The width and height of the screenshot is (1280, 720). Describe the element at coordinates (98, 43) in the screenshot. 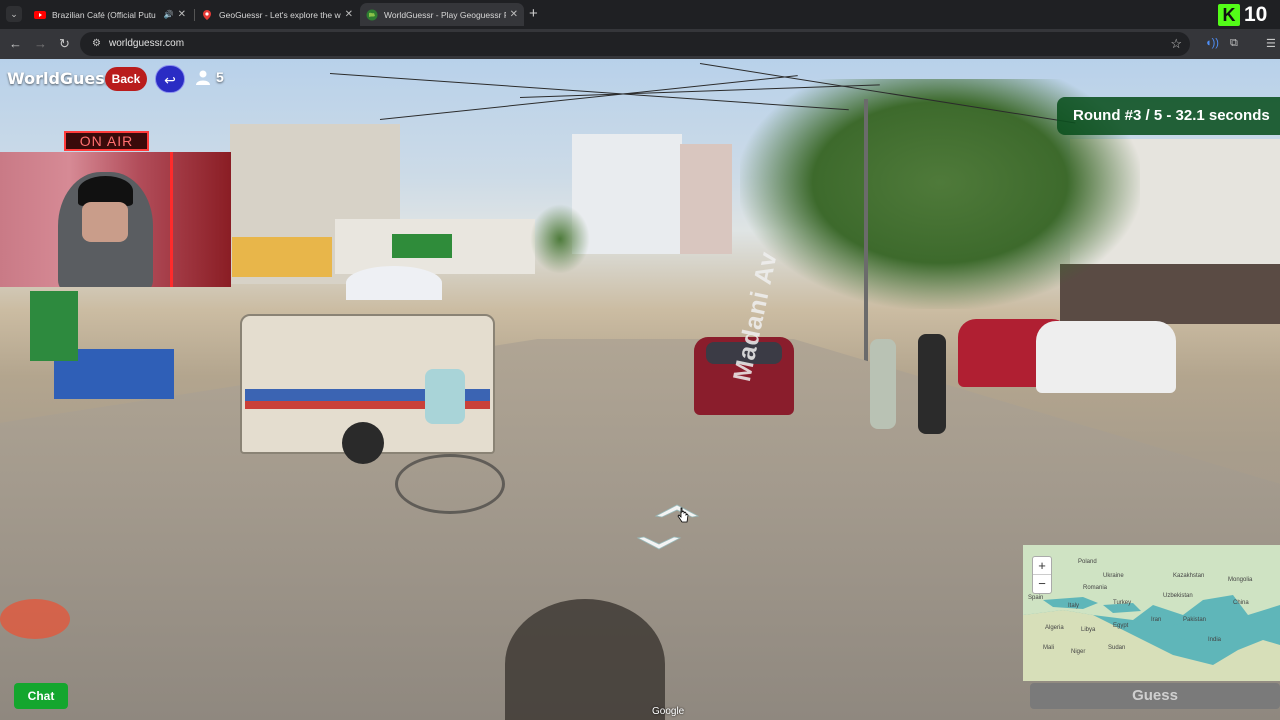

I see `site-info-icon: ⚙` at that location.